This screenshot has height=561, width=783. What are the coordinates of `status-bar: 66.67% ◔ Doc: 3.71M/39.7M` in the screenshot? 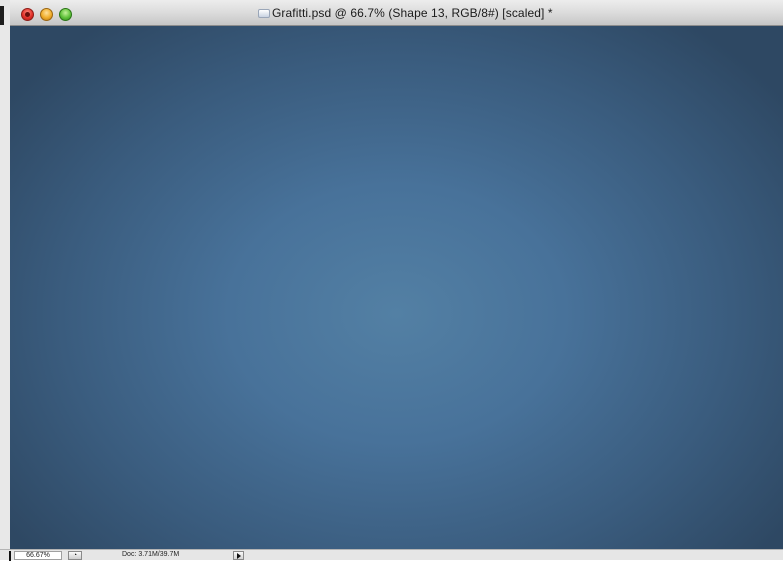 It's located at (391, 555).